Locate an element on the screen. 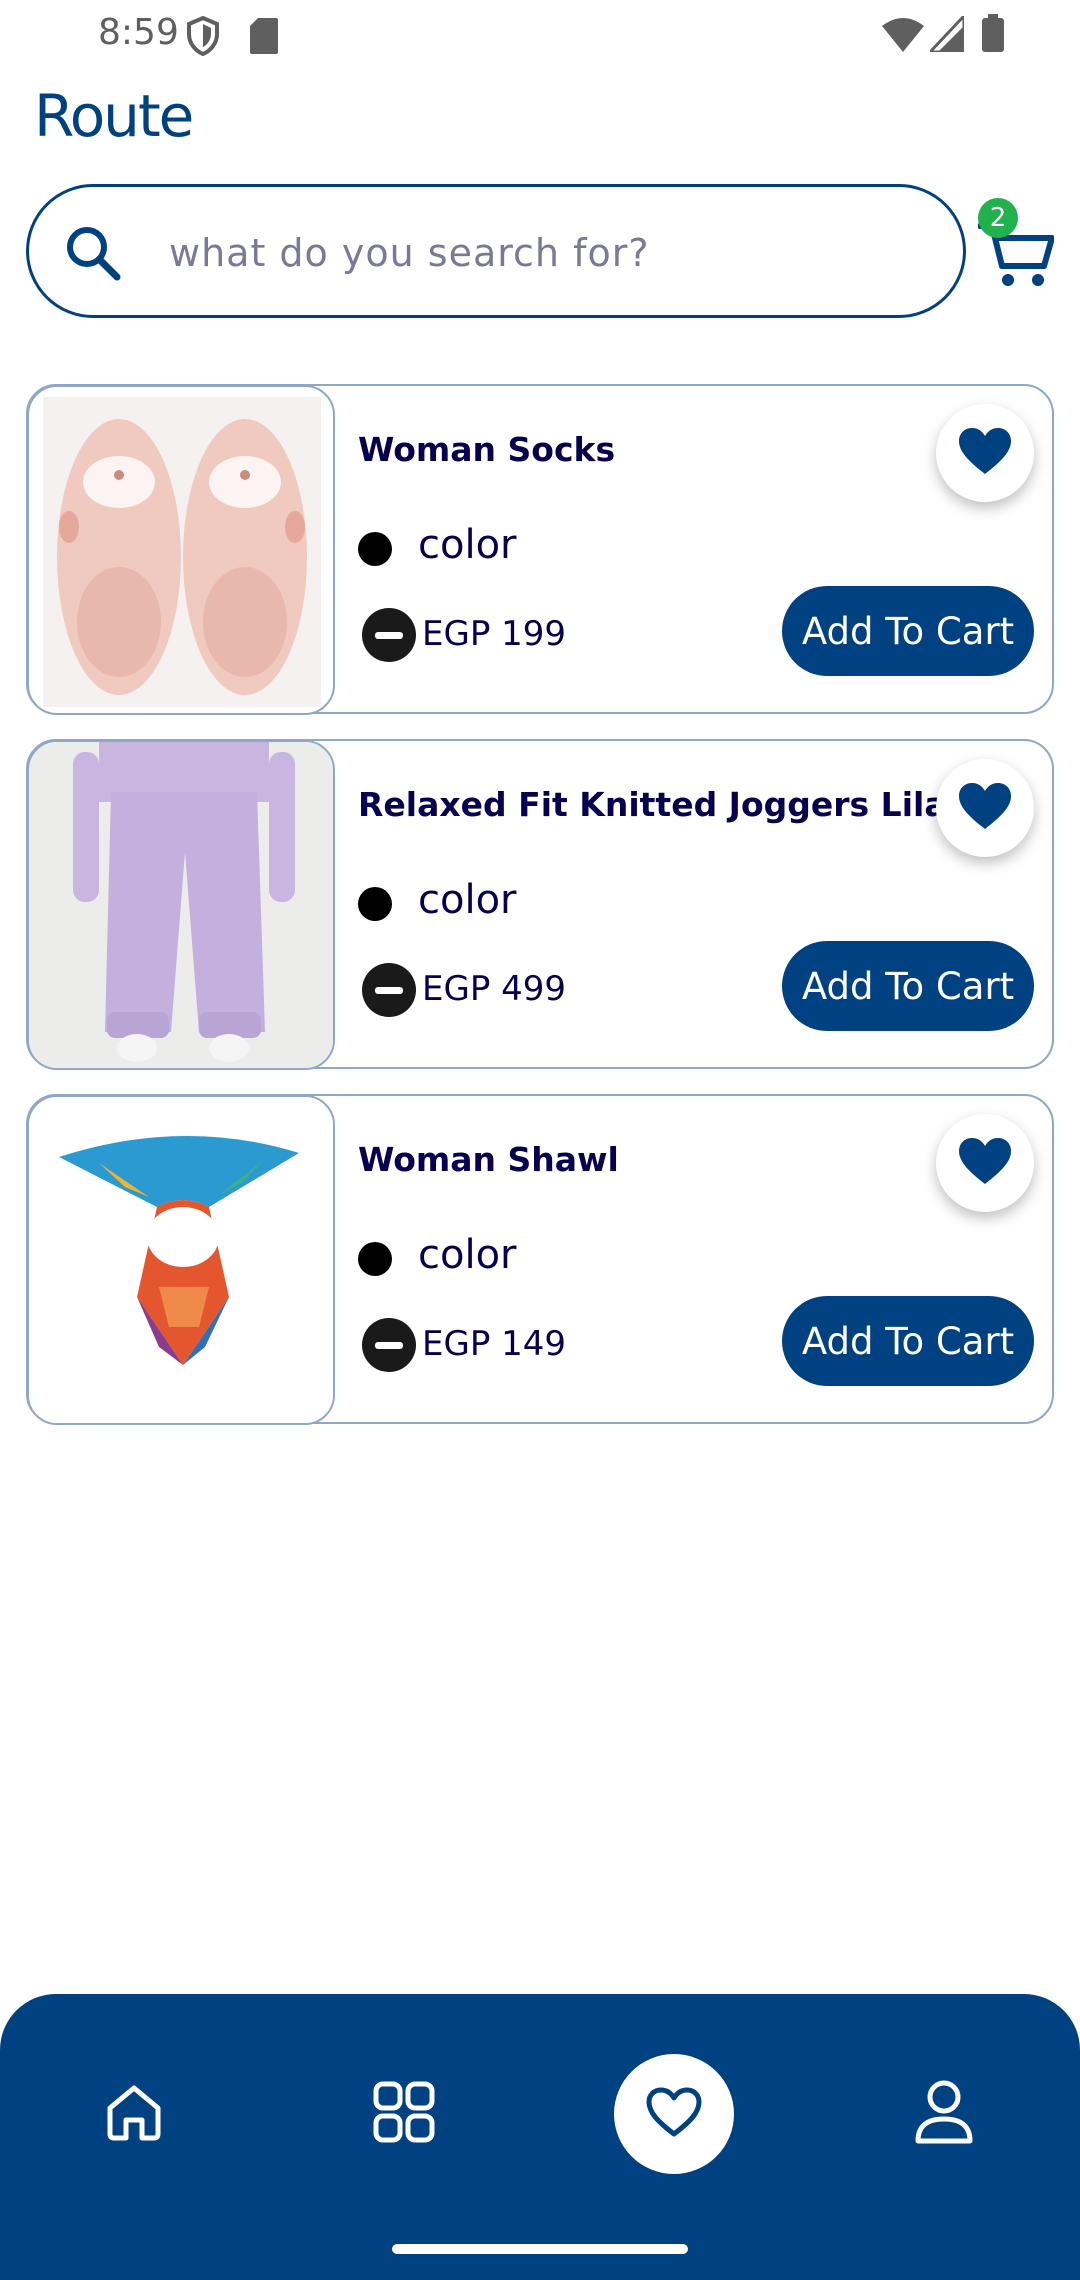 The image size is (1080, 2280). product-title: Woman Socks is located at coordinates (487, 449).